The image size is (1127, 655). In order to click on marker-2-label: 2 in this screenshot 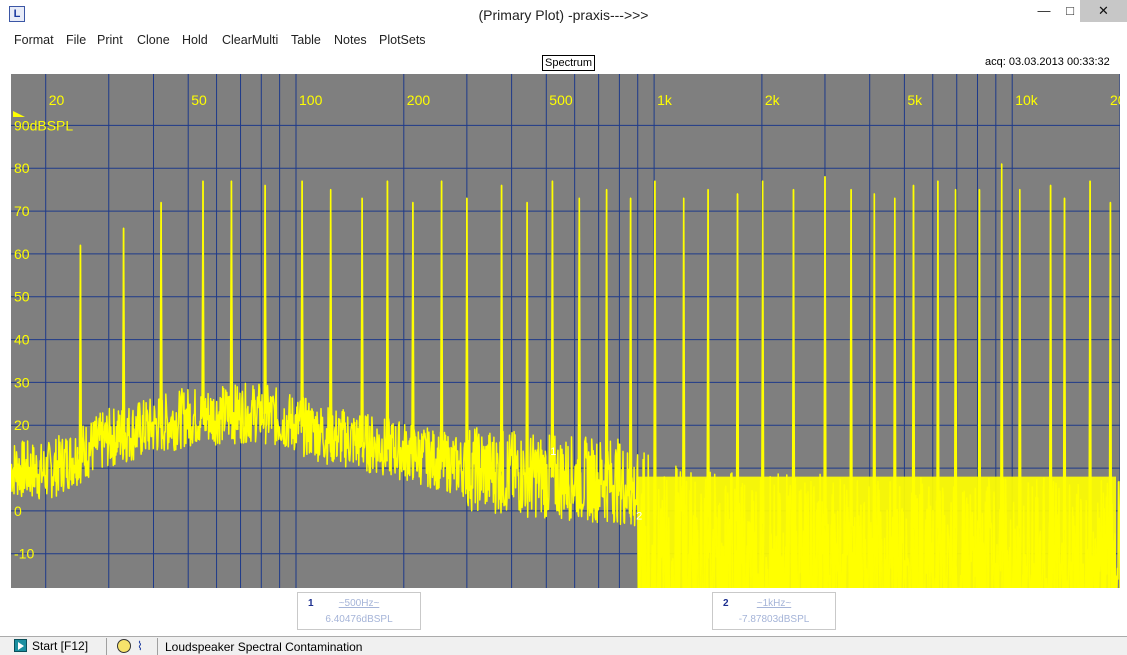, I will do `click(639, 516)`.